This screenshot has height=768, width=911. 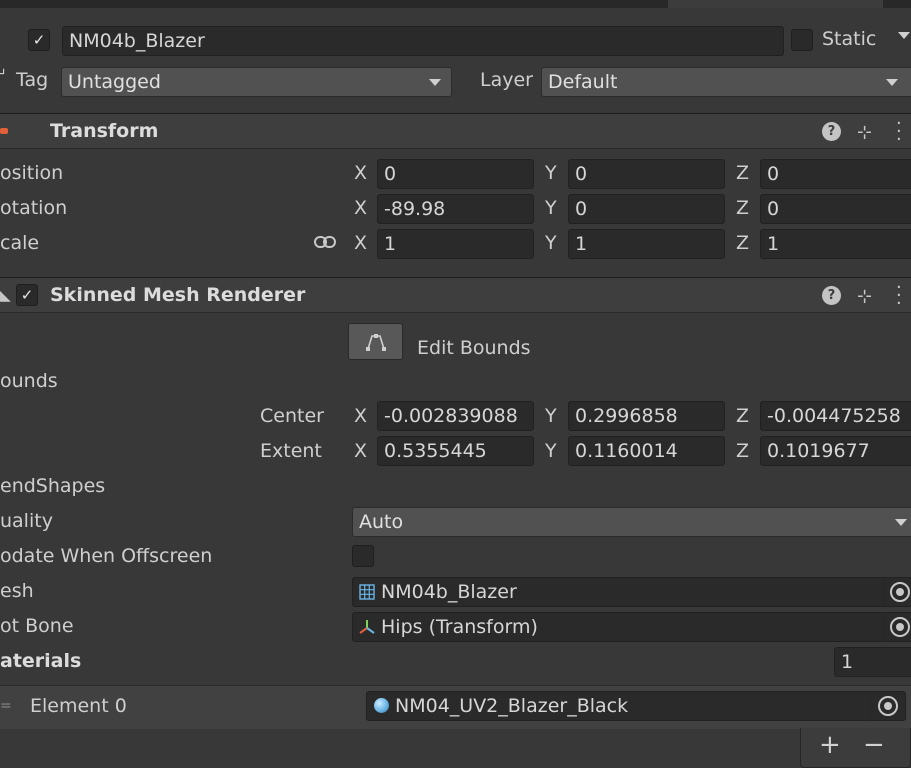 What do you see at coordinates (78, 706) in the screenshot?
I see `element0-label: Element 0` at bounding box center [78, 706].